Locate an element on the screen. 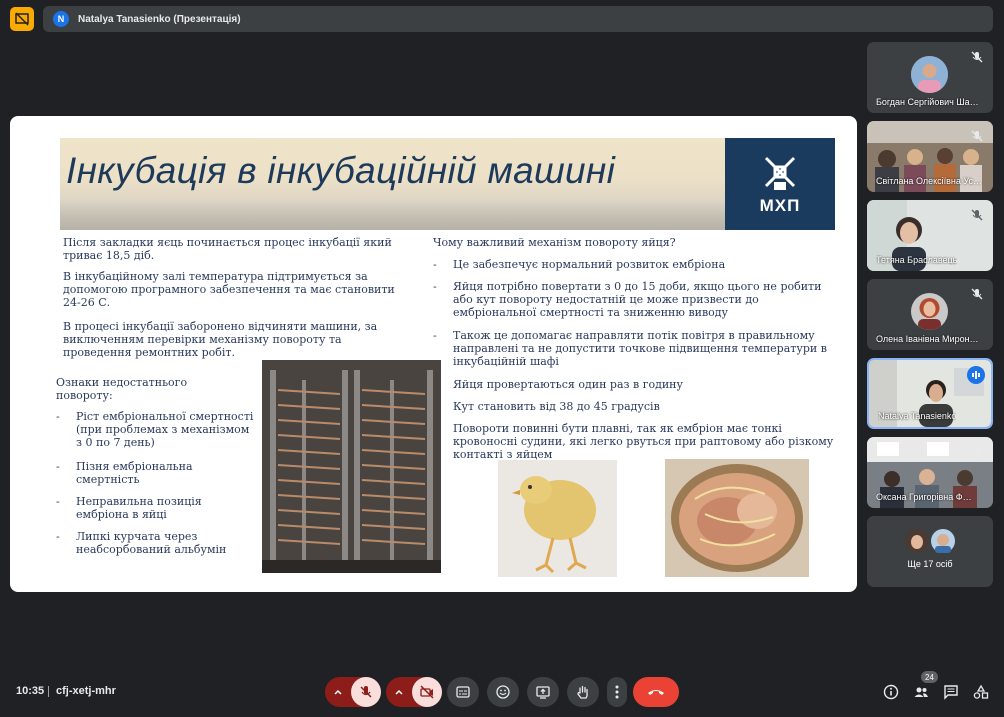 The width and height of the screenshot is (1004, 717). clock: 10:35 is located at coordinates (30, 691).